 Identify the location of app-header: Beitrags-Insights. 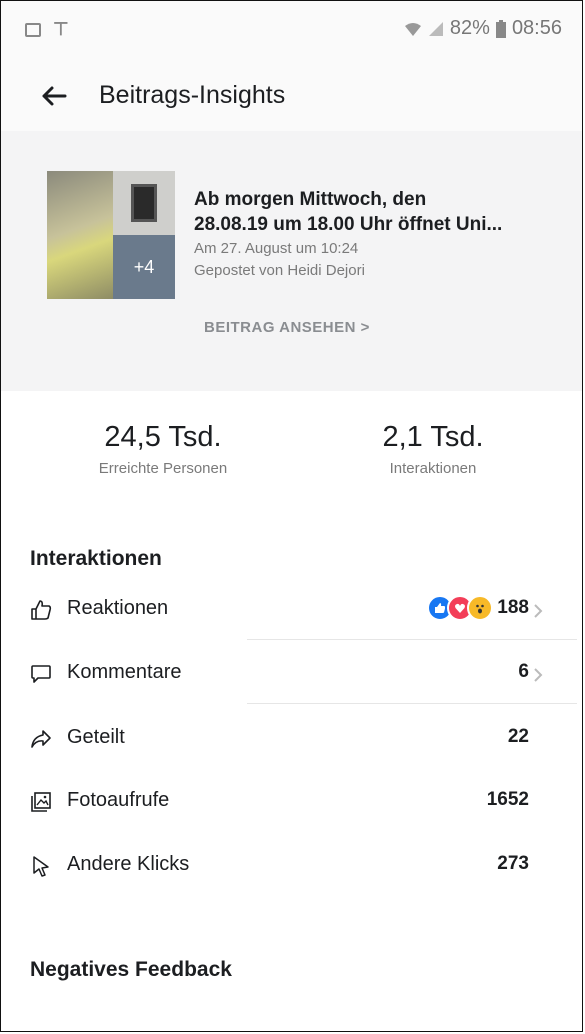
(291, 96).